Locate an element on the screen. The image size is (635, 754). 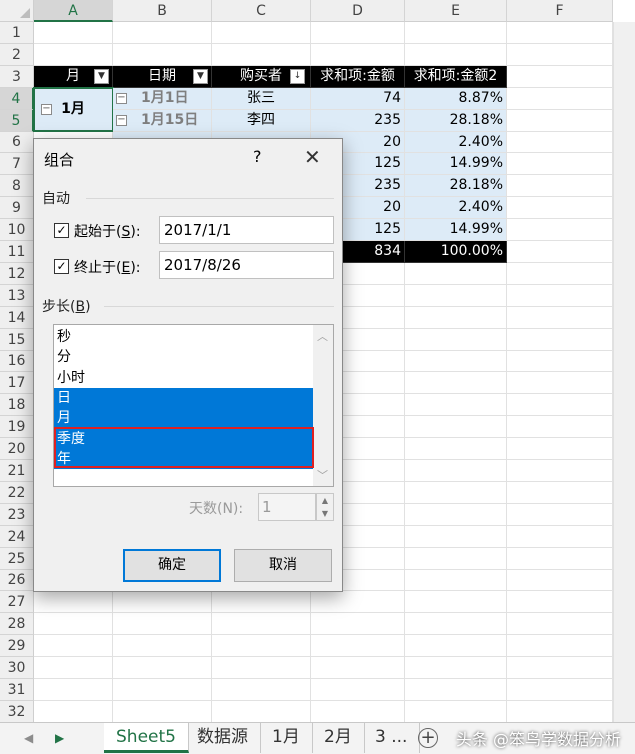
filter-dropdown-icon: ▼ is located at coordinates (101, 76).